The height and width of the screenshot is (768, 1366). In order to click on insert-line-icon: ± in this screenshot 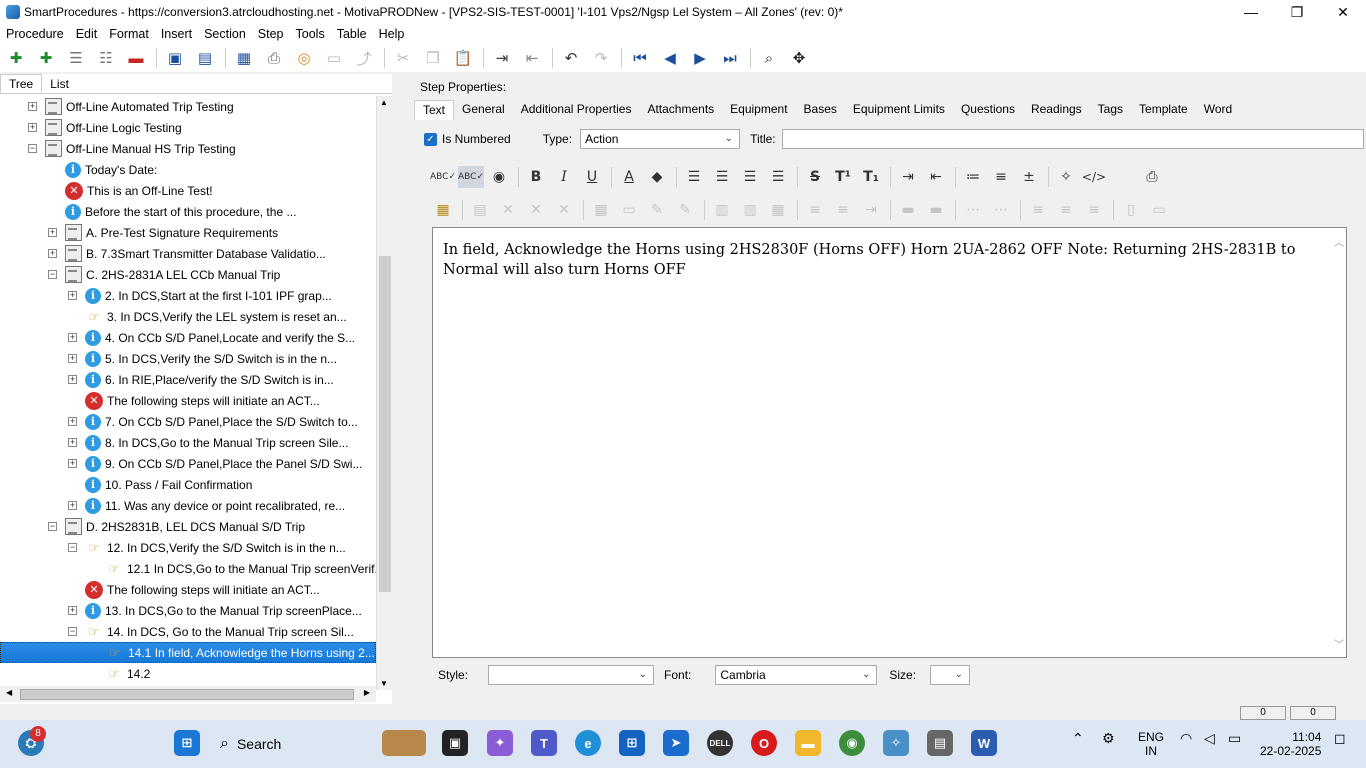, I will do `click(1029, 177)`.